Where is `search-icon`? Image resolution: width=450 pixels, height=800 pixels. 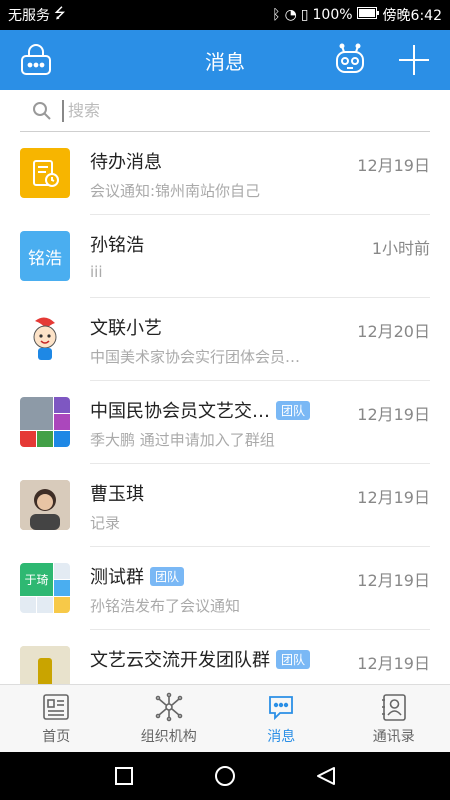
search-icon is located at coordinates (42, 110).